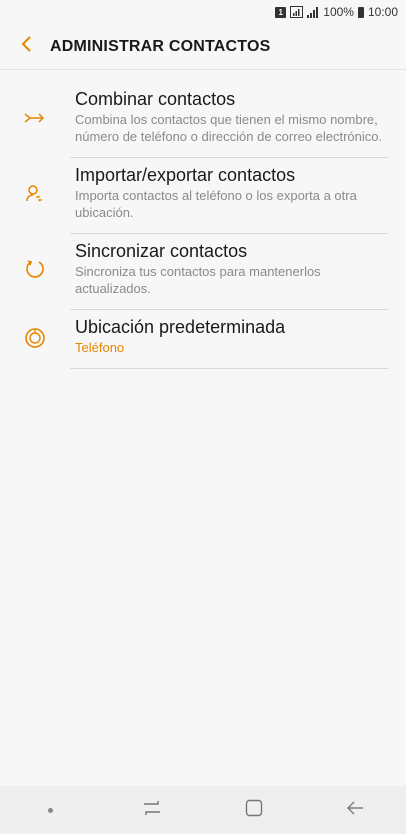 This screenshot has height=834, width=406. I want to click on list-item-title: Combinar contactos, so click(155, 99).